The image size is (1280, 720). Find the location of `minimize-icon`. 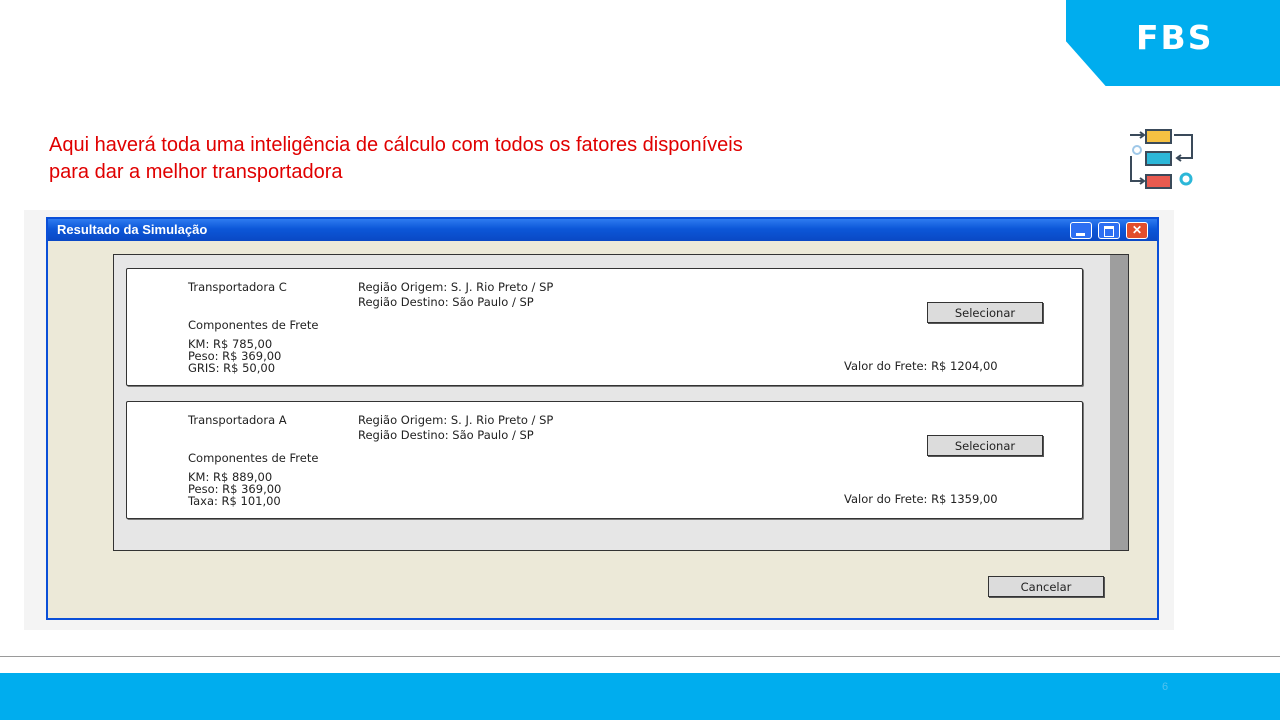

minimize-icon is located at coordinates (1080, 234).